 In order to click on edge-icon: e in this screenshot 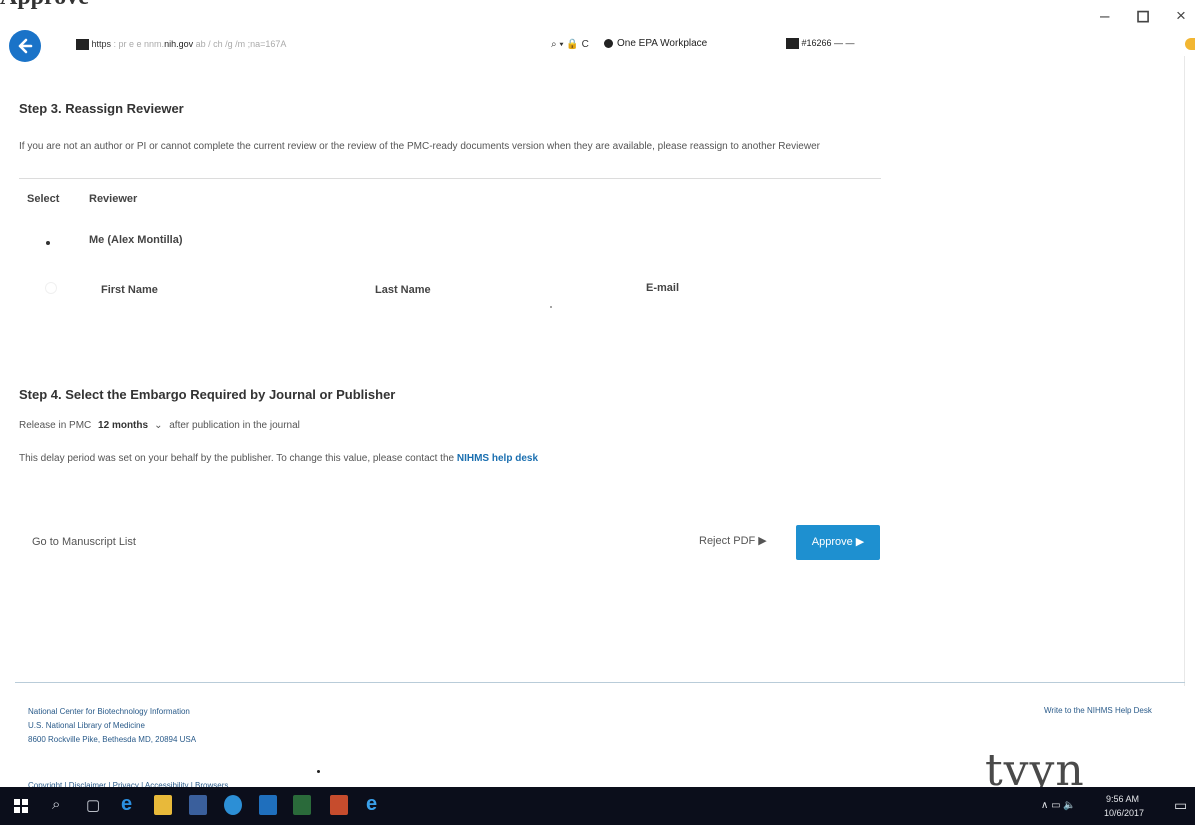, I will do `click(126, 804)`.